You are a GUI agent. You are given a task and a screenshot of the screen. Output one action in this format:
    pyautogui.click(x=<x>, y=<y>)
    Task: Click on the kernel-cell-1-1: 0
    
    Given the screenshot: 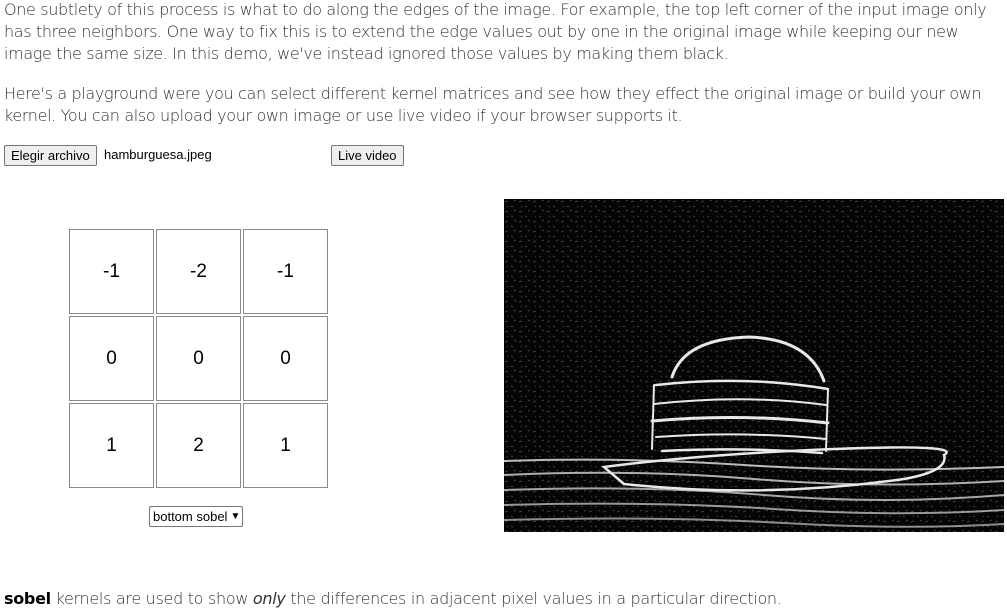 What is the action you would take?
    pyautogui.click(x=198, y=358)
    